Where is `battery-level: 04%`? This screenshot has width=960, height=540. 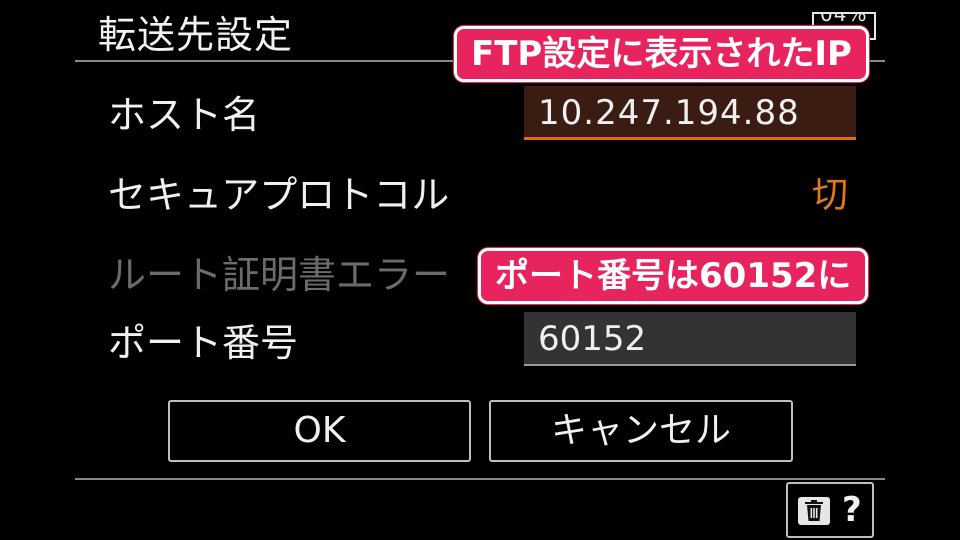
battery-level: 04% is located at coordinates (844, 19).